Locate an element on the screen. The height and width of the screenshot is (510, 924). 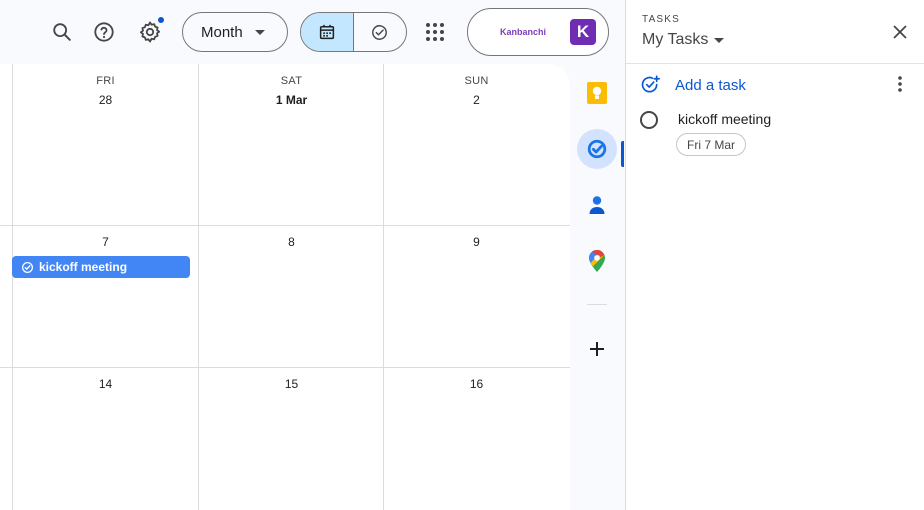
add-task-label: Add a task is located at coordinates (710, 85).